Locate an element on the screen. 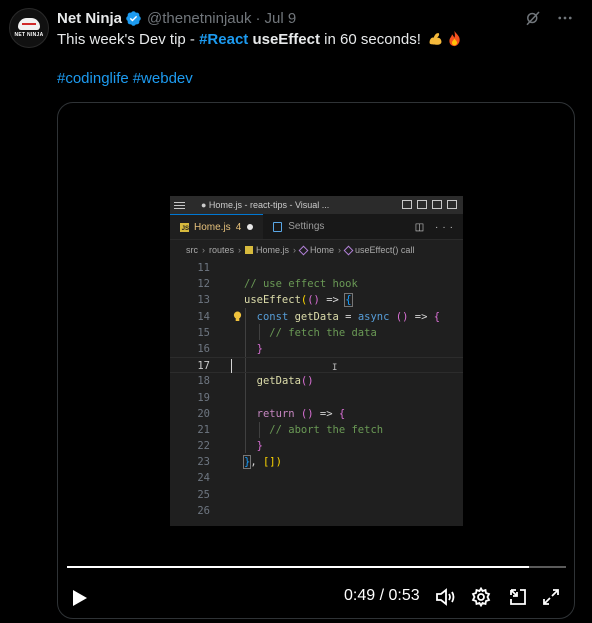 This screenshot has height=623, width=592. crumb-call: useEffect() call is located at coordinates (385, 250).